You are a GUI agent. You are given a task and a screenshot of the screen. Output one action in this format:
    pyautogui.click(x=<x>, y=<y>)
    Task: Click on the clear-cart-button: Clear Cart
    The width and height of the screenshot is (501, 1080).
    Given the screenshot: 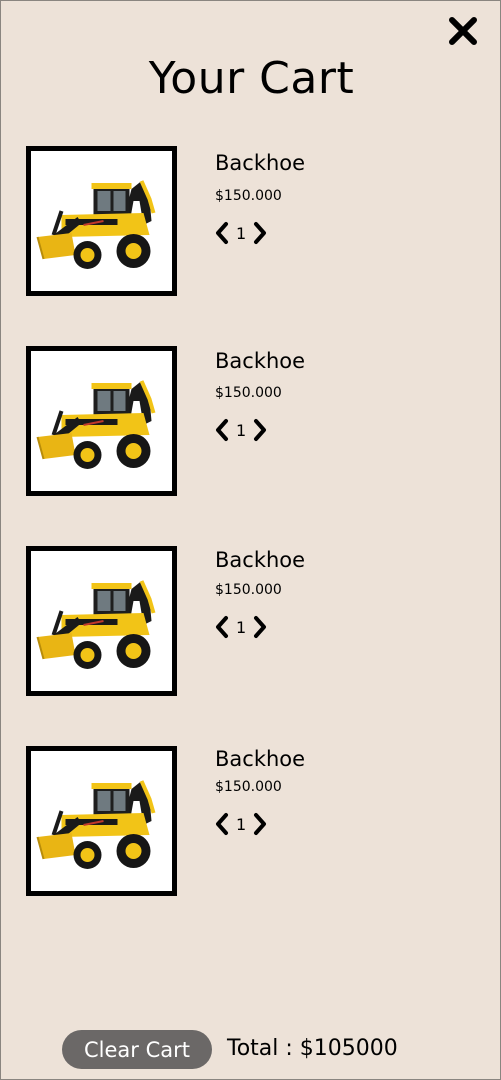 What is the action you would take?
    pyautogui.click(x=137, y=1049)
    